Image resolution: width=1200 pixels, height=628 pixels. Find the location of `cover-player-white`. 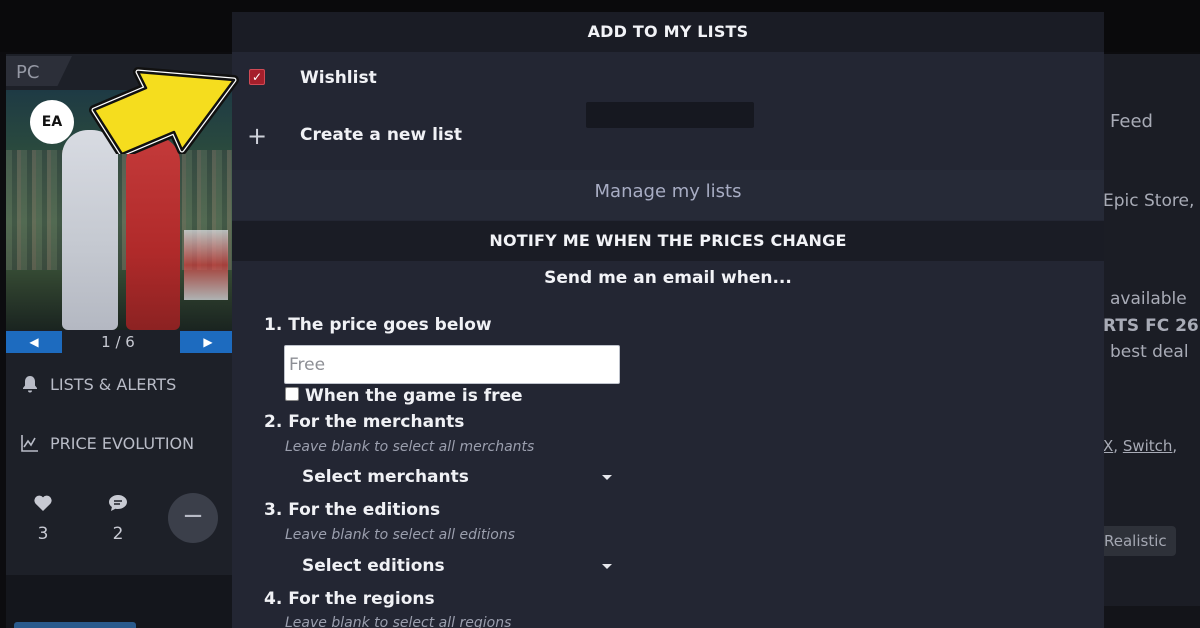

cover-player-white is located at coordinates (90, 230).